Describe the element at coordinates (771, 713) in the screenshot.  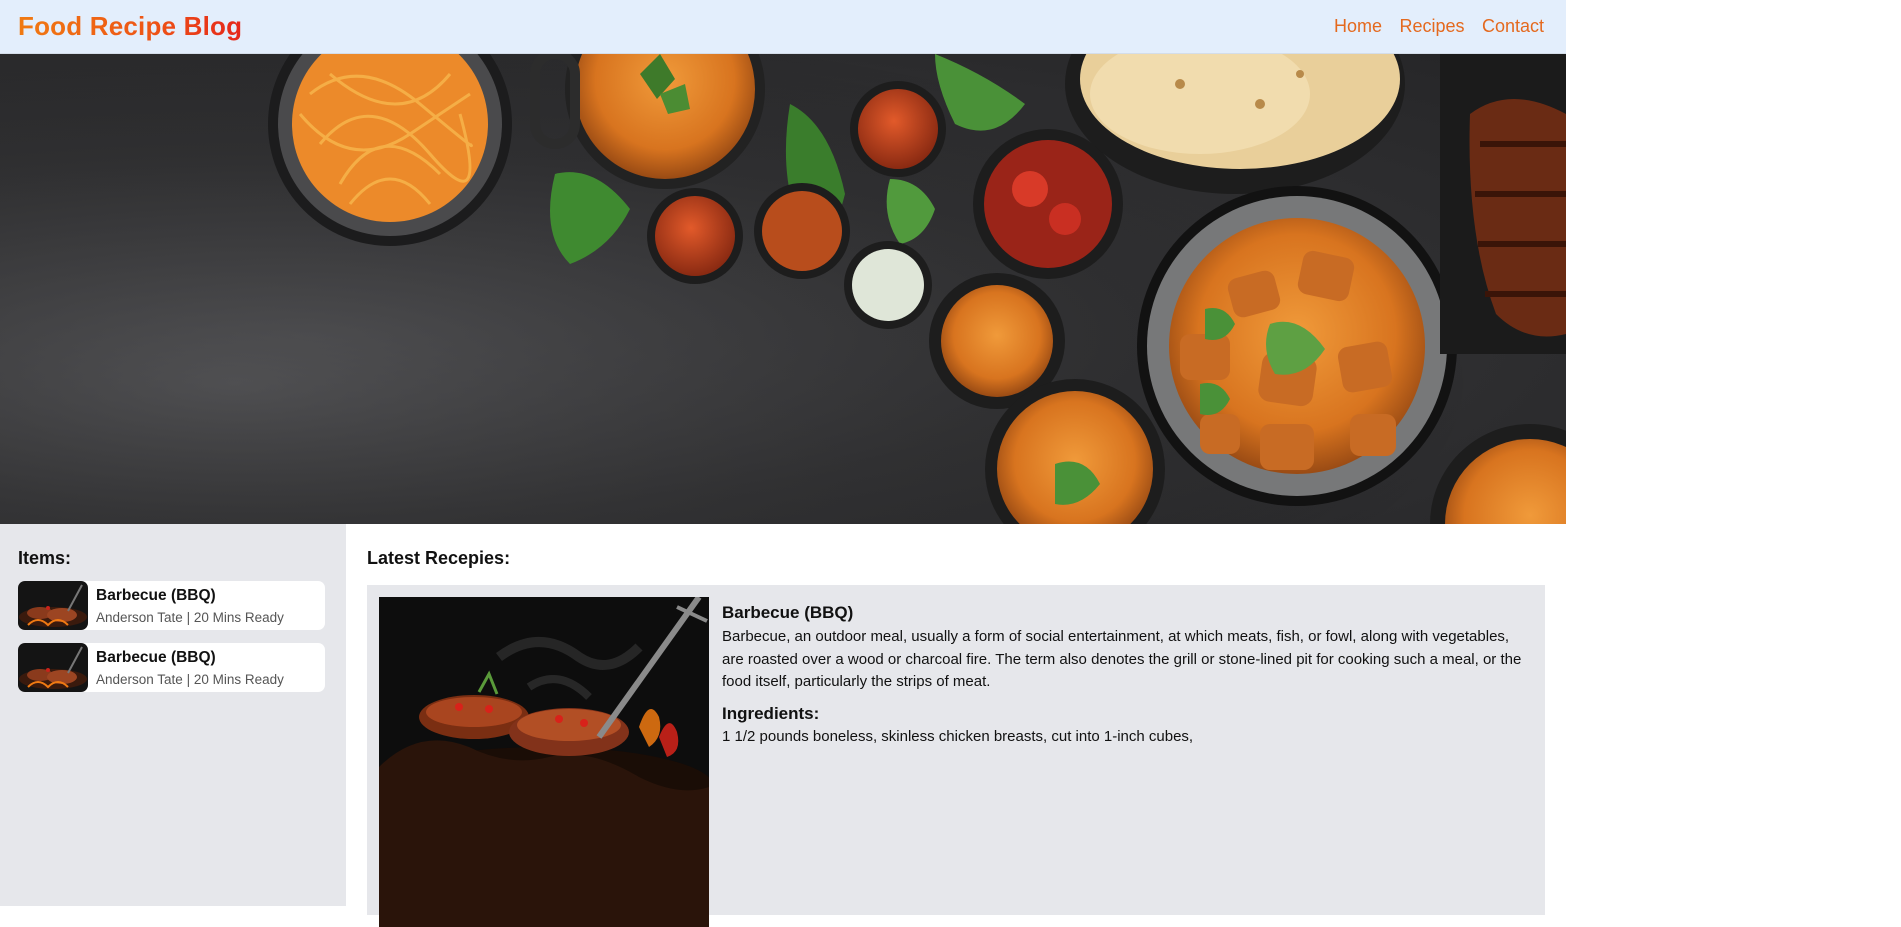
I see `ingredients-heading: Ingredients:` at that location.